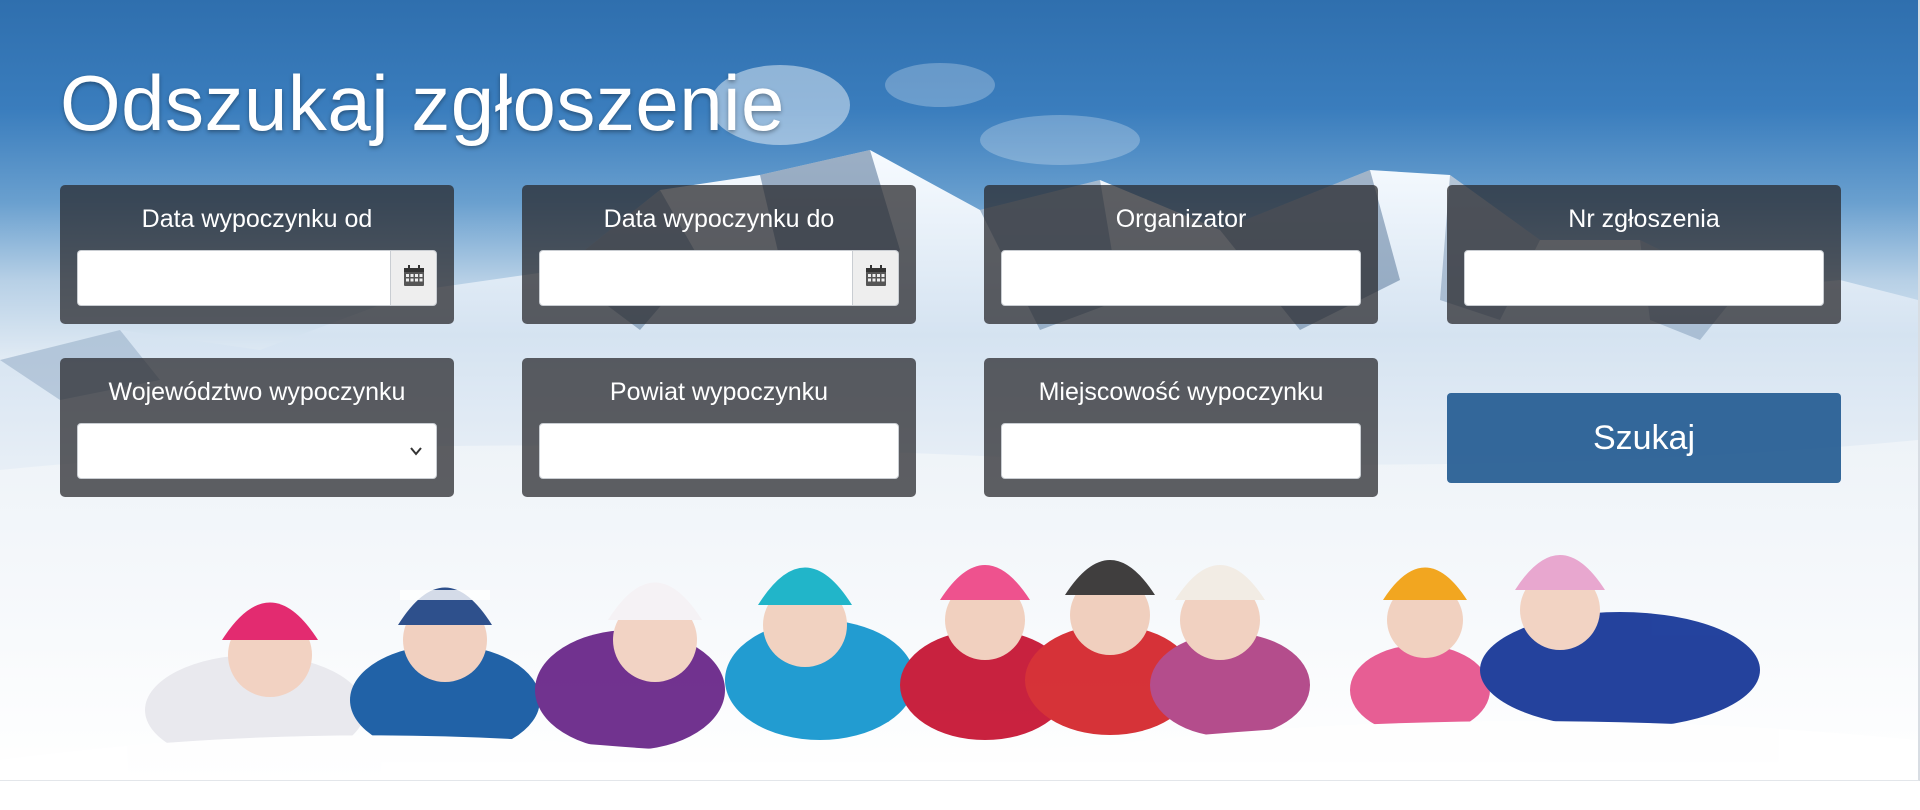  I want to click on county-label: Powiat wypoczynku, so click(719, 392).